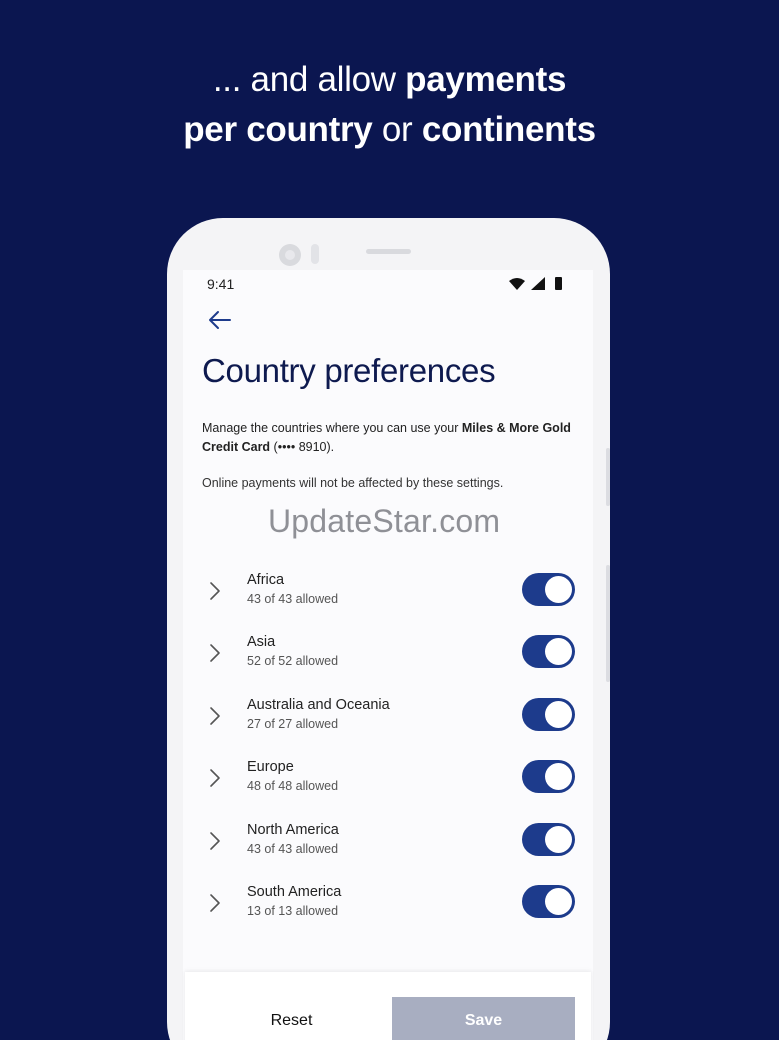 The image size is (779, 1040). I want to click on proximity-sensor, so click(315, 254).